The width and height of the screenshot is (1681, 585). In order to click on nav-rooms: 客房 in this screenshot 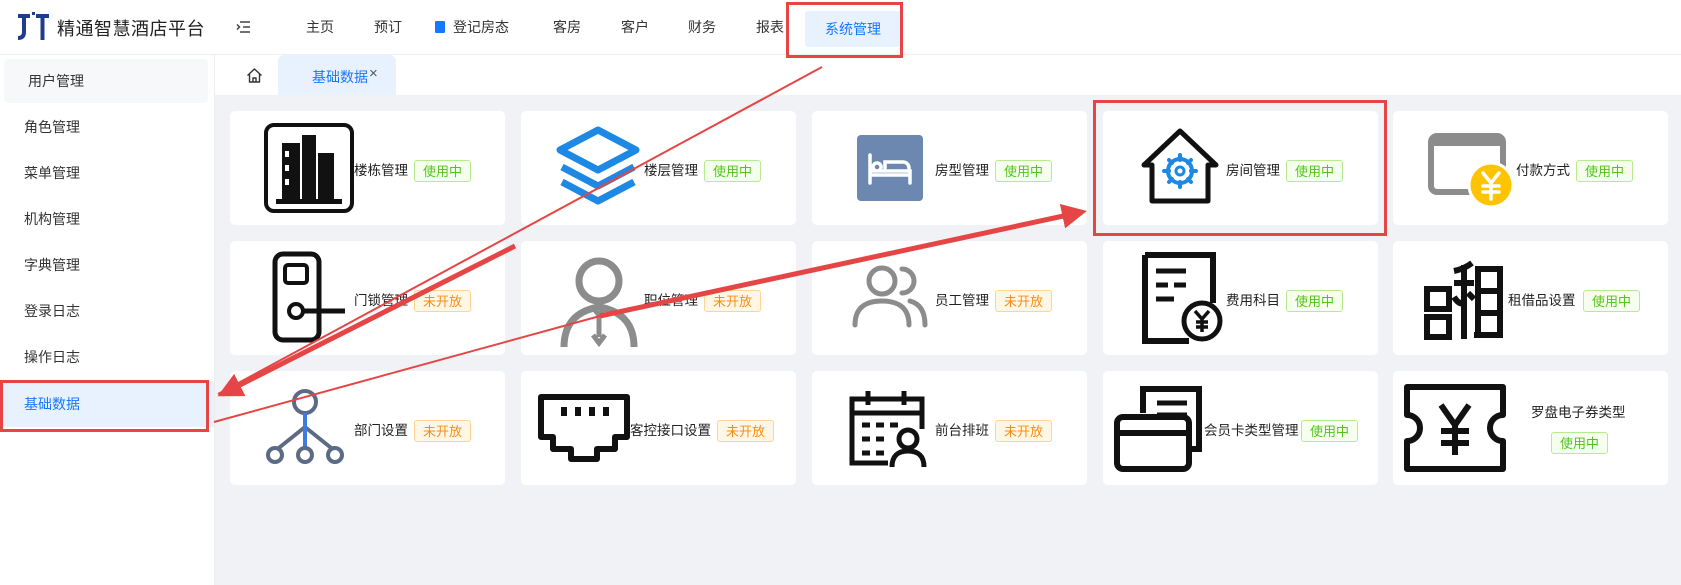, I will do `click(567, 27)`.